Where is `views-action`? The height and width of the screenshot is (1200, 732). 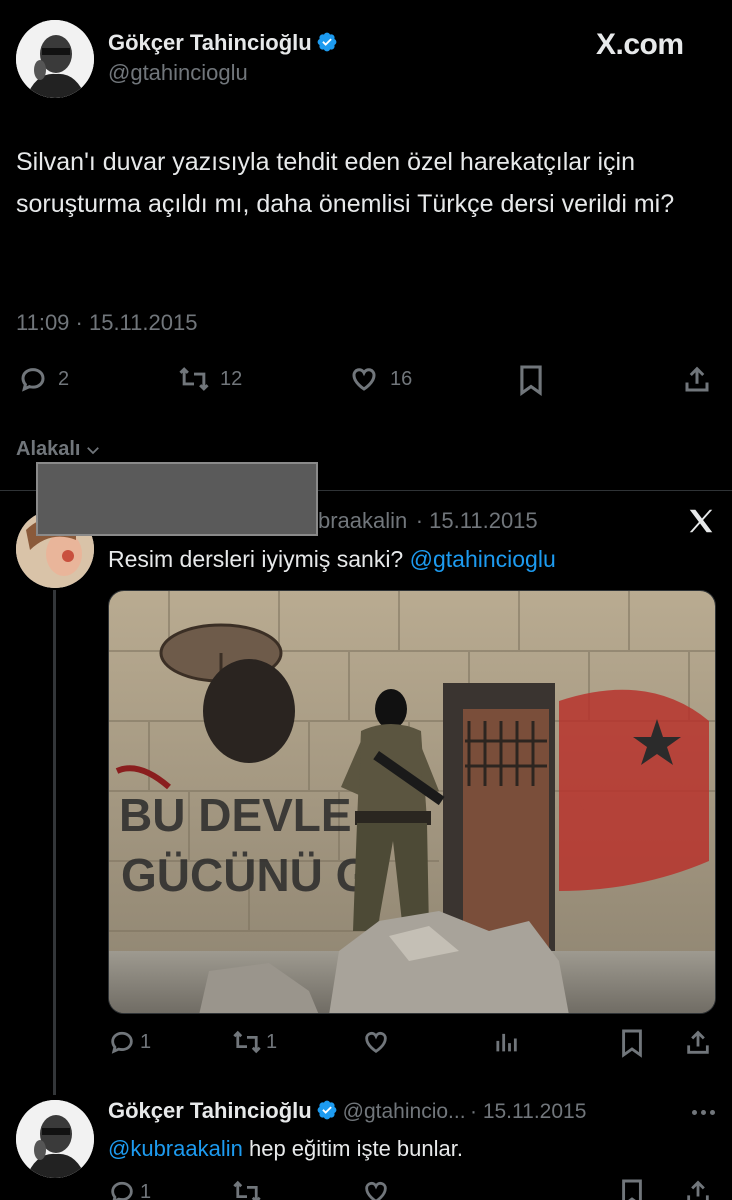
views-action is located at coordinates (506, 1042).